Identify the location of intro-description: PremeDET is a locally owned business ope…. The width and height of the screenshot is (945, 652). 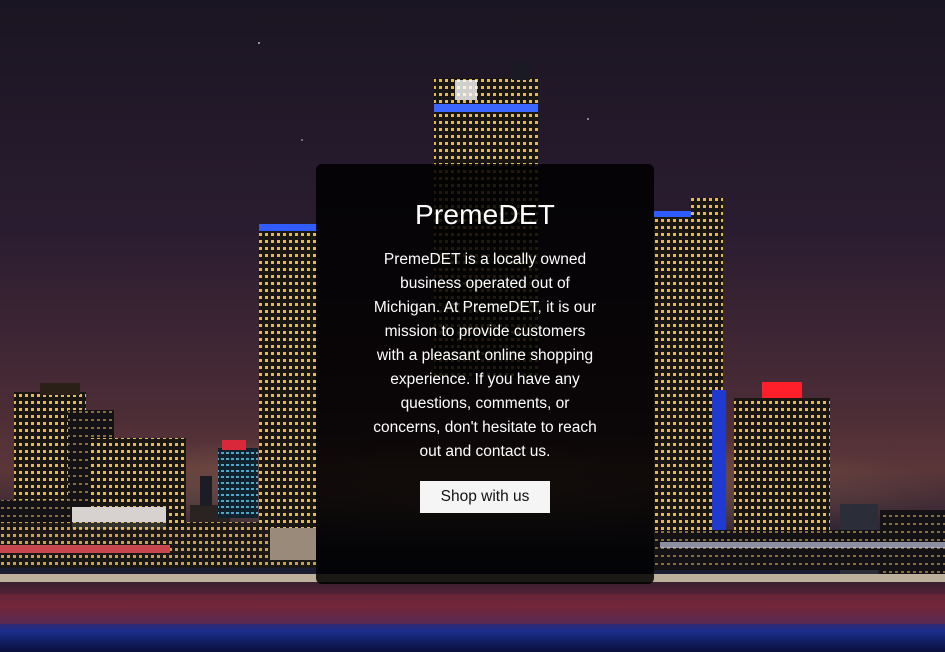
(485, 355).